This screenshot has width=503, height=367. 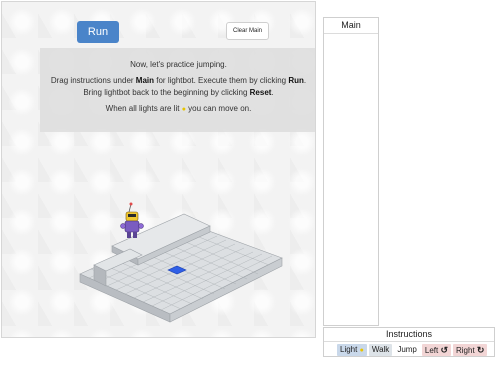 What do you see at coordinates (361, 350) in the screenshot?
I see `bulb-icon: ●` at bounding box center [361, 350].